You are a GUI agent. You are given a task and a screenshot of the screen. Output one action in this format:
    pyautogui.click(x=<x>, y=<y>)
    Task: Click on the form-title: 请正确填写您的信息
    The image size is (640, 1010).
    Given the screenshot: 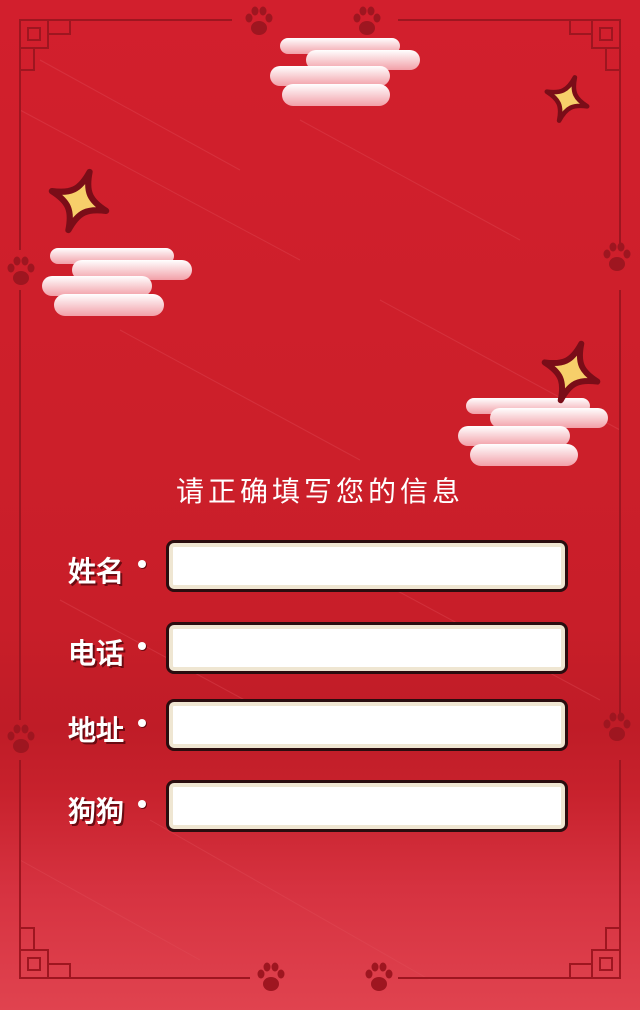 What is the action you would take?
    pyautogui.click(x=319, y=491)
    